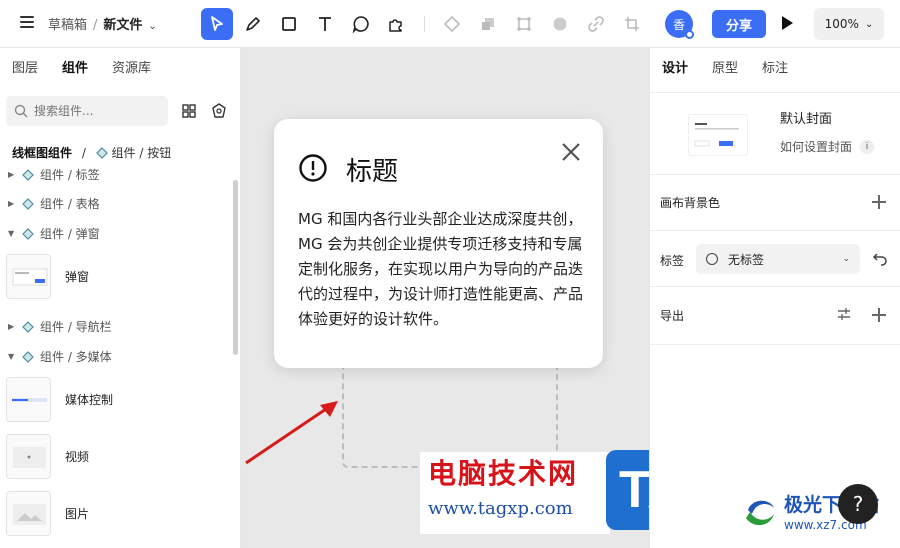 The height and width of the screenshot is (548, 900). Describe the element at coordinates (787, 23) in the screenshot. I see `play-icon` at that location.